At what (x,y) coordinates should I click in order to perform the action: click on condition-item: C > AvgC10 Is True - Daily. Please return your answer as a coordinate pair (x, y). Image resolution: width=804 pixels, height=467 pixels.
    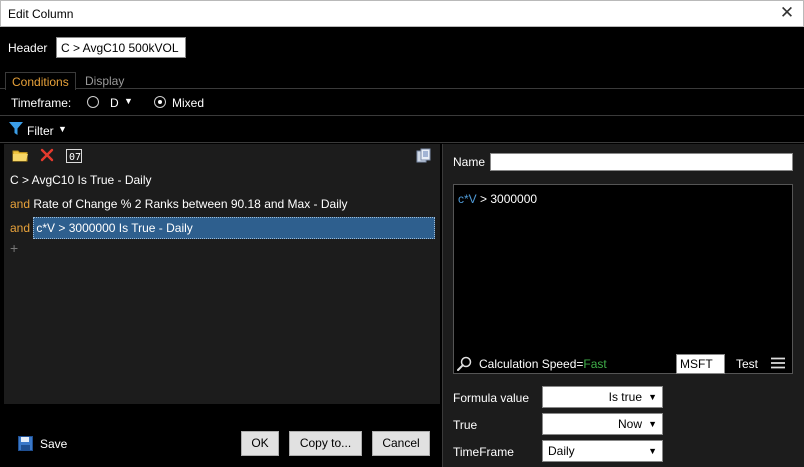
    Looking at the image, I should click on (81, 180).